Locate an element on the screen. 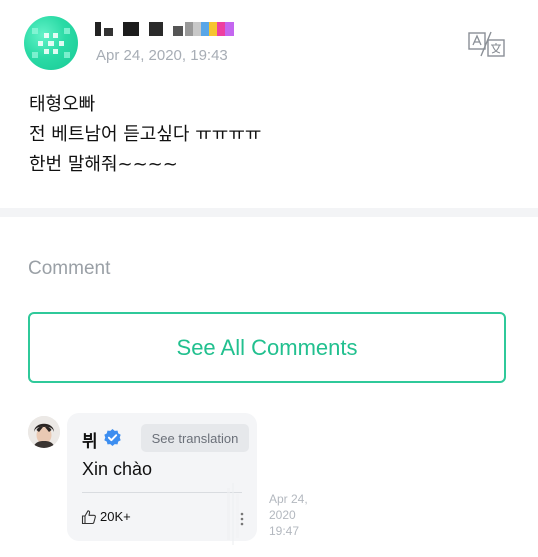  comment-time-year: 2020 is located at coordinates (282, 515).